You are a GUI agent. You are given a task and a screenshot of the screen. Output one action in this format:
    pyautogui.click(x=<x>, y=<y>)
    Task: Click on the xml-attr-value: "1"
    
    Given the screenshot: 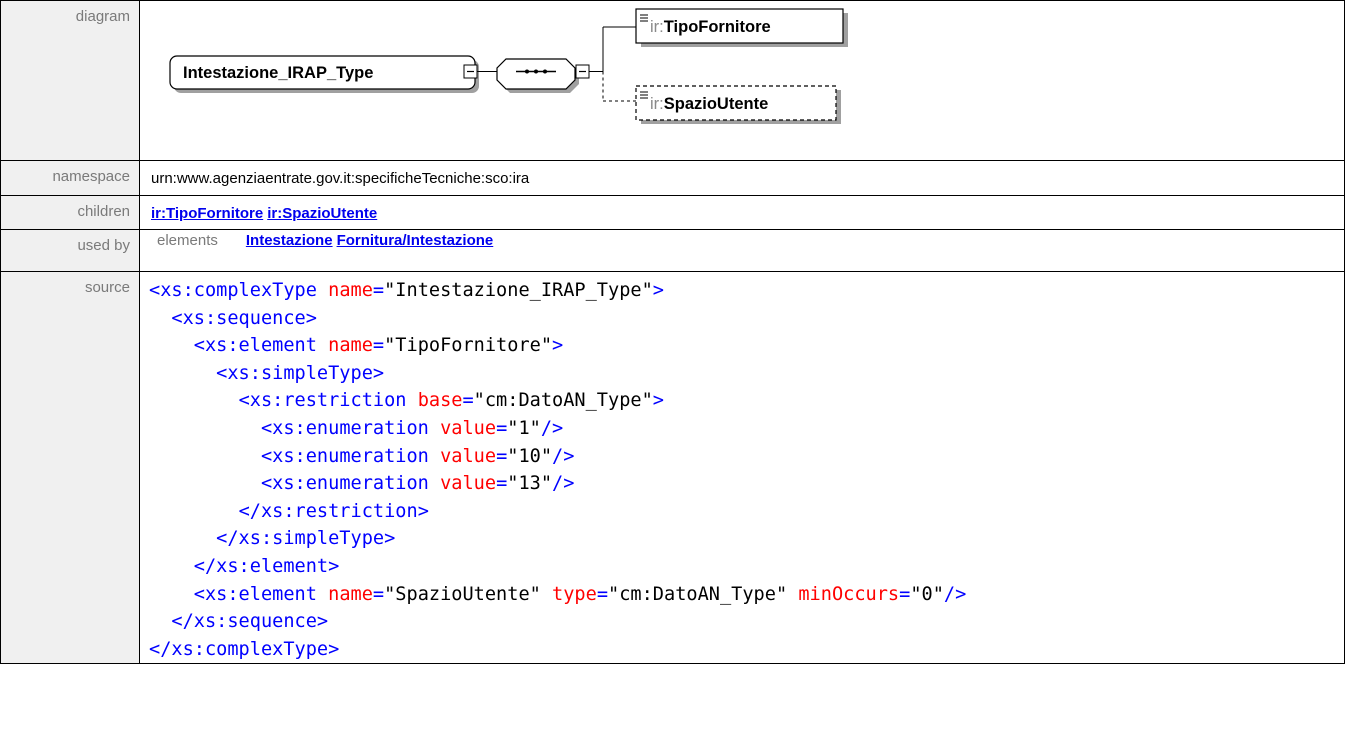 What is the action you would take?
    pyautogui.click(x=524, y=428)
    